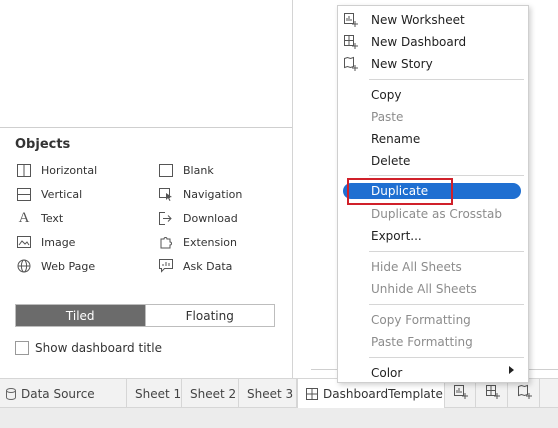 The width and height of the screenshot is (558, 428). I want to click on object-extension: Extension, so click(197, 242).